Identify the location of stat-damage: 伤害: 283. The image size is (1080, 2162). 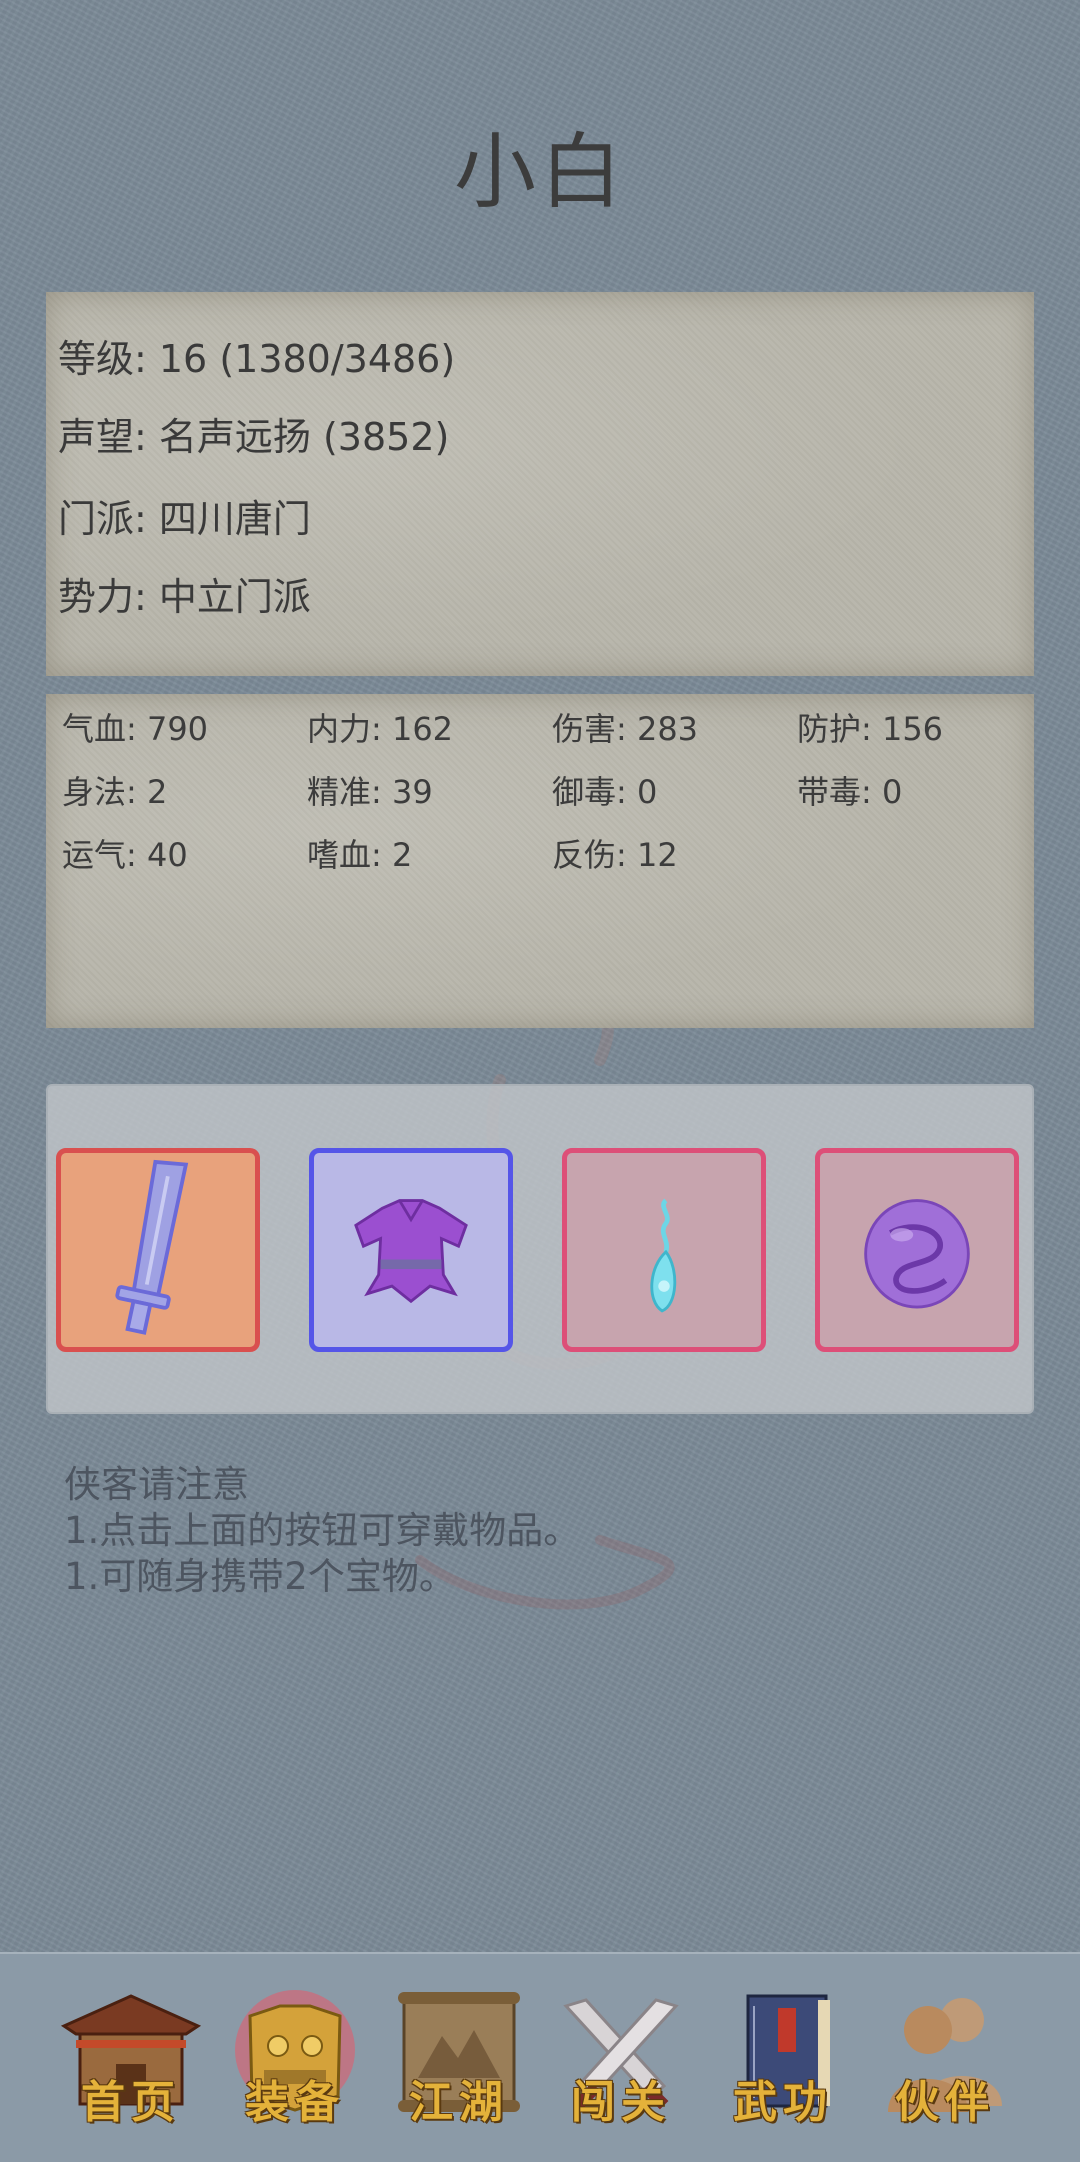
(625, 729).